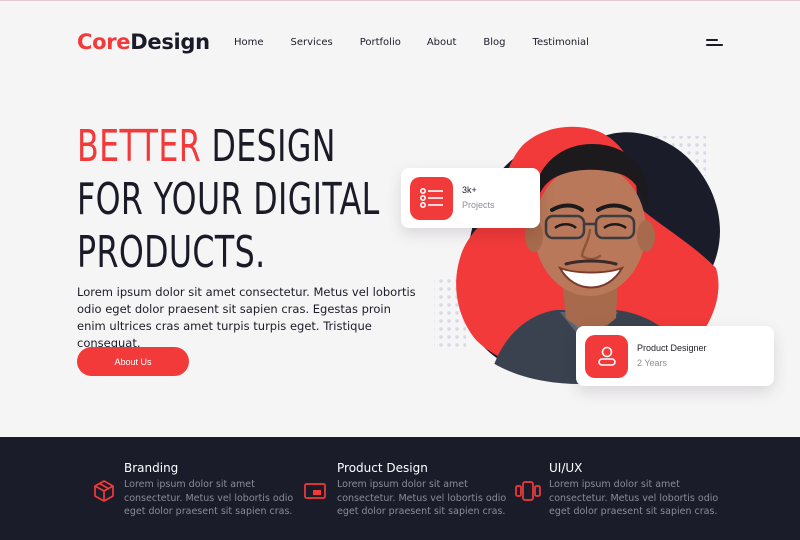 The width and height of the screenshot is (800, 540). What do you see at coordinates (151, 468) in the screenshot?
I see `service-title: Branding` at bounding box center [151, 468].